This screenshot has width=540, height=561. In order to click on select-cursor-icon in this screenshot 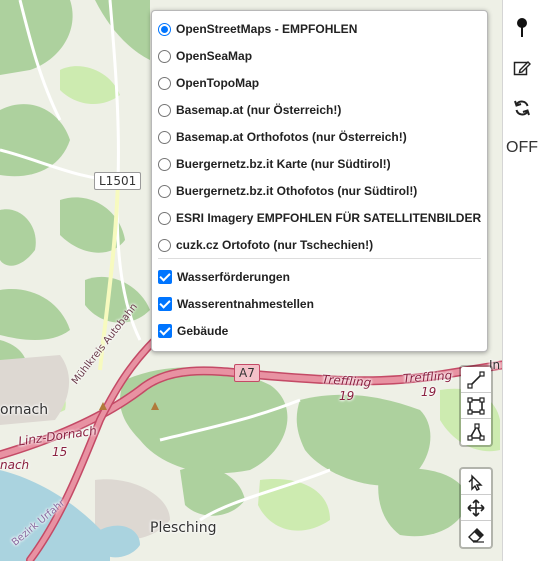, I will do `click(476, 482)`.